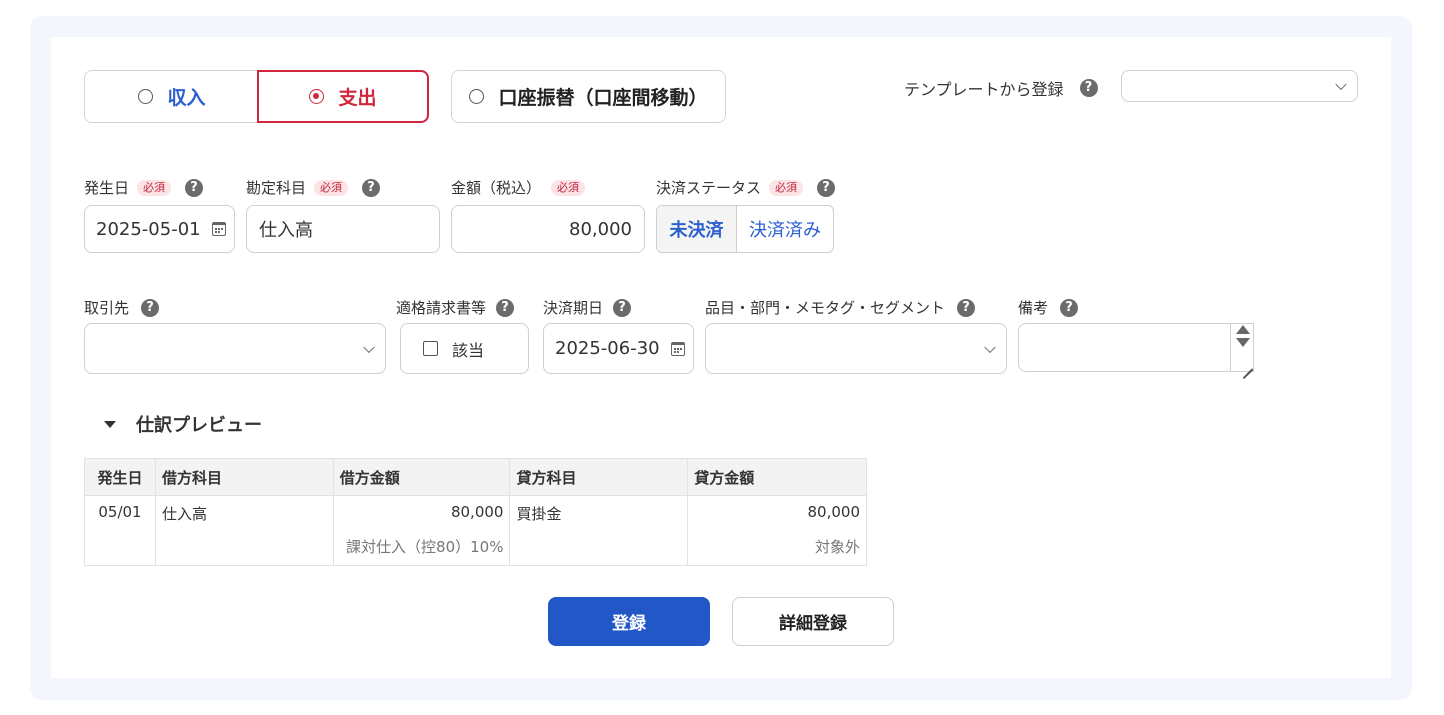 The height and width of the screenshot is (715, 1444). I want to click on template-select, so click(1239, 86).